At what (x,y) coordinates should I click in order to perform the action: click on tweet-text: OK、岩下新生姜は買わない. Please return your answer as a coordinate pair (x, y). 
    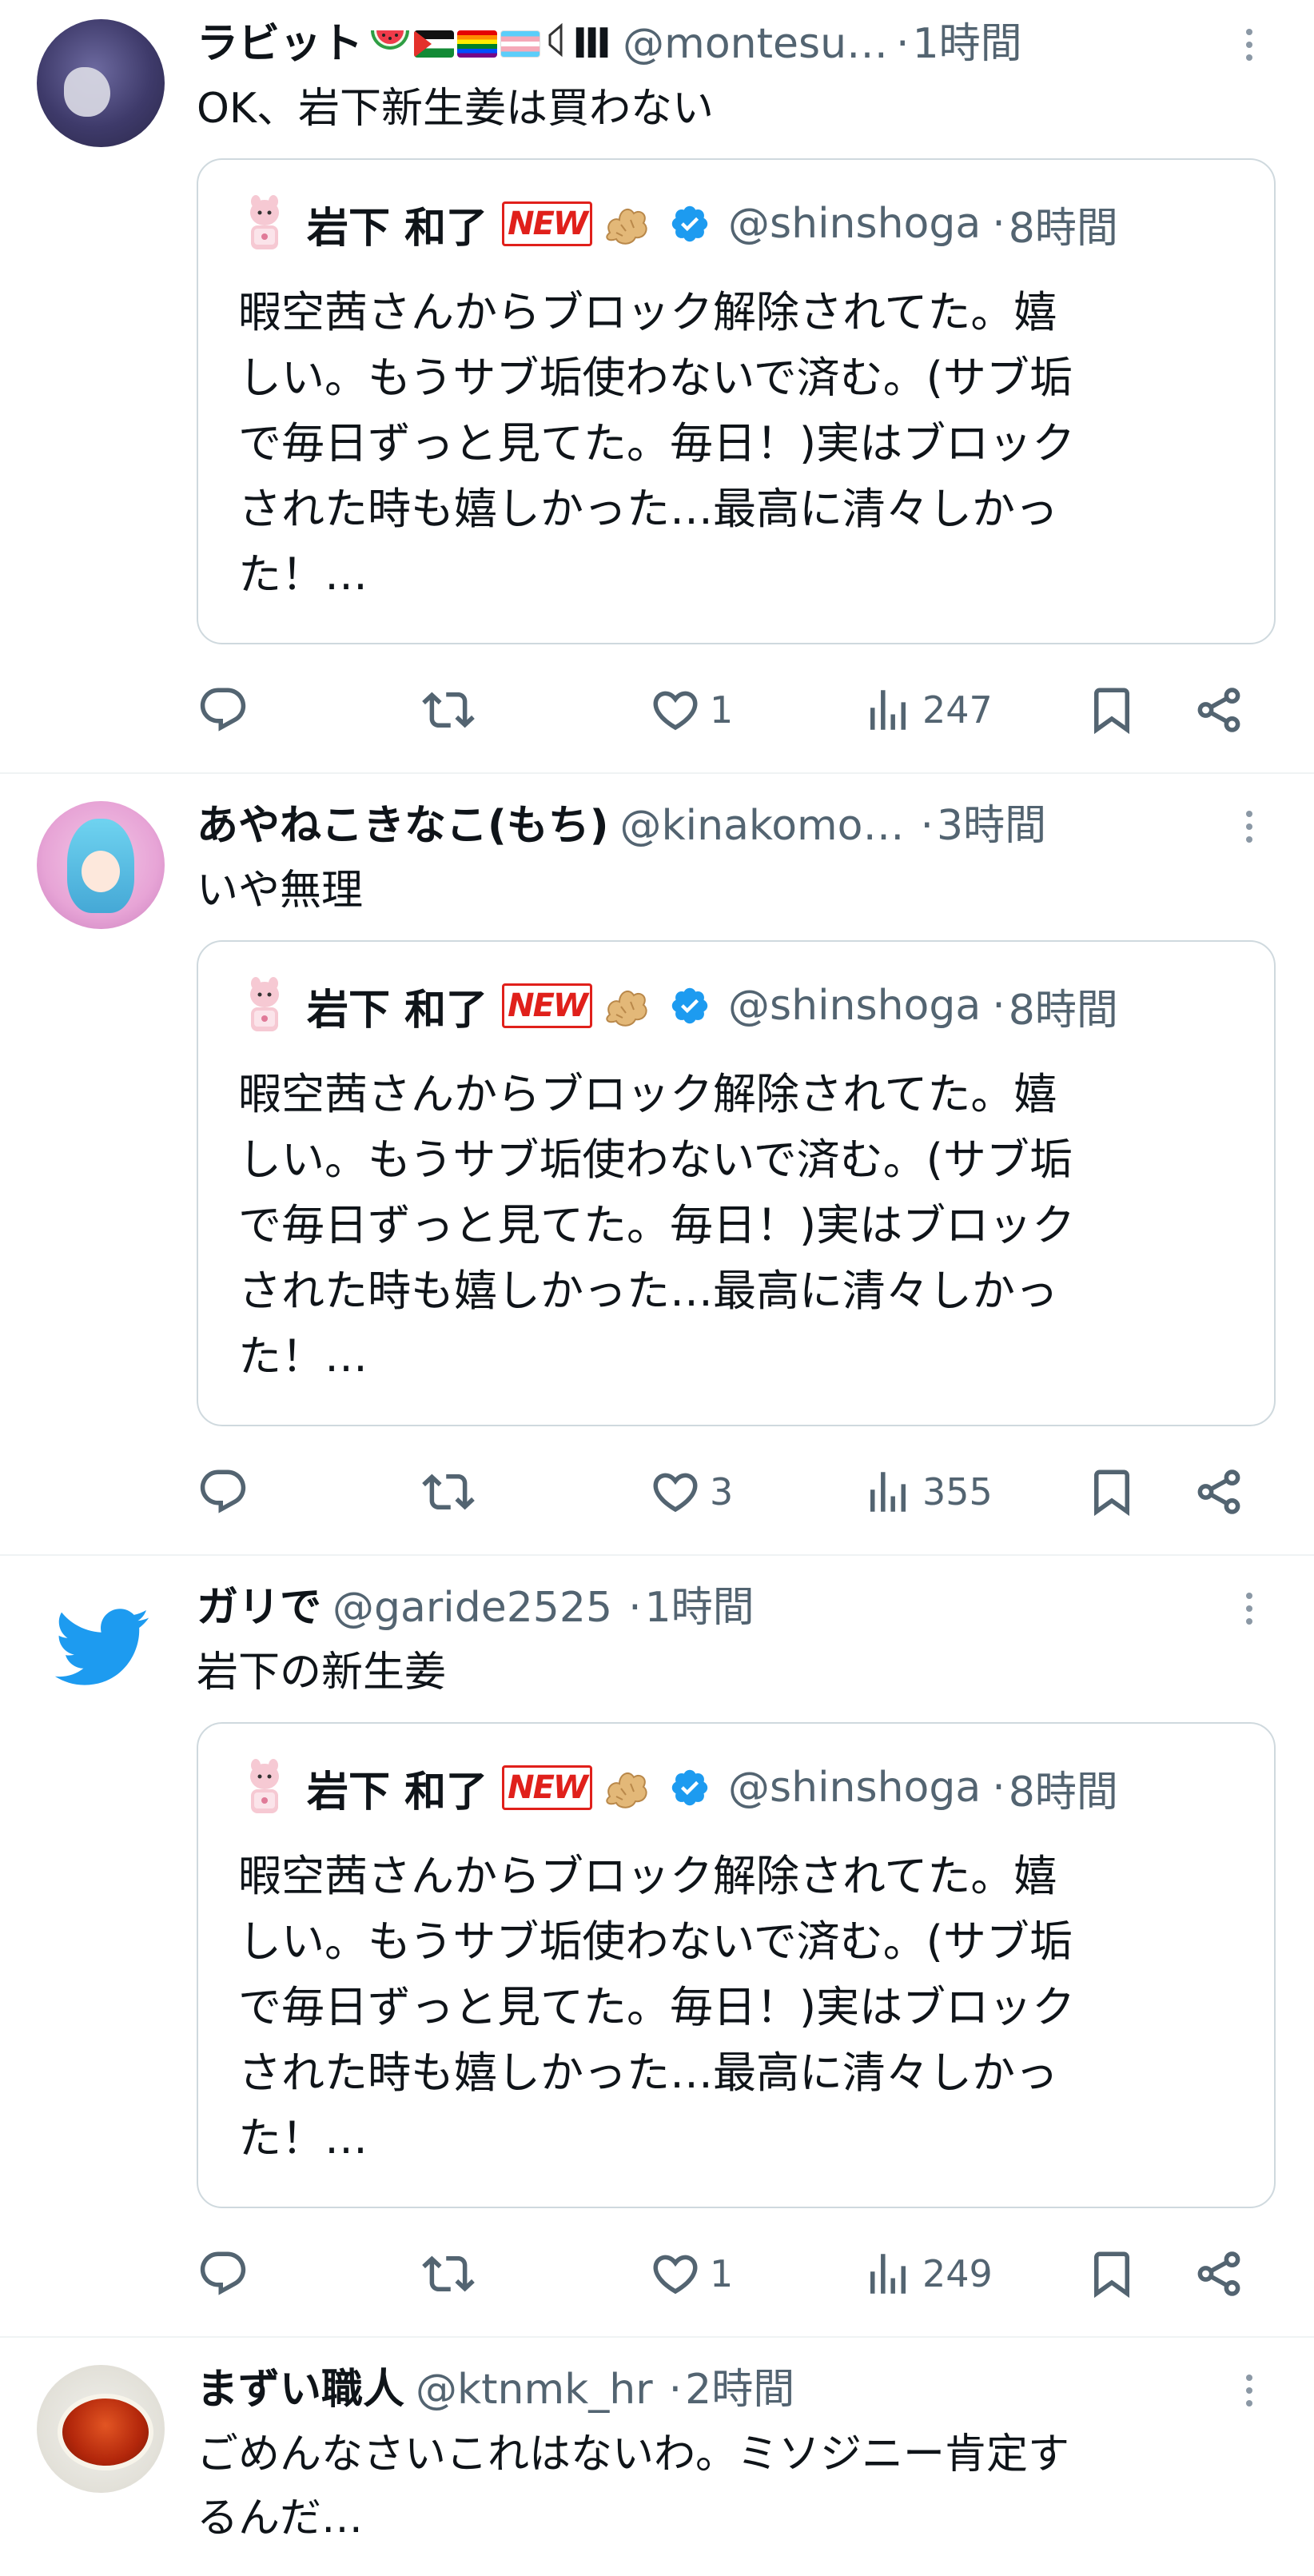
    Looking at the image, I should click on (456, 109).